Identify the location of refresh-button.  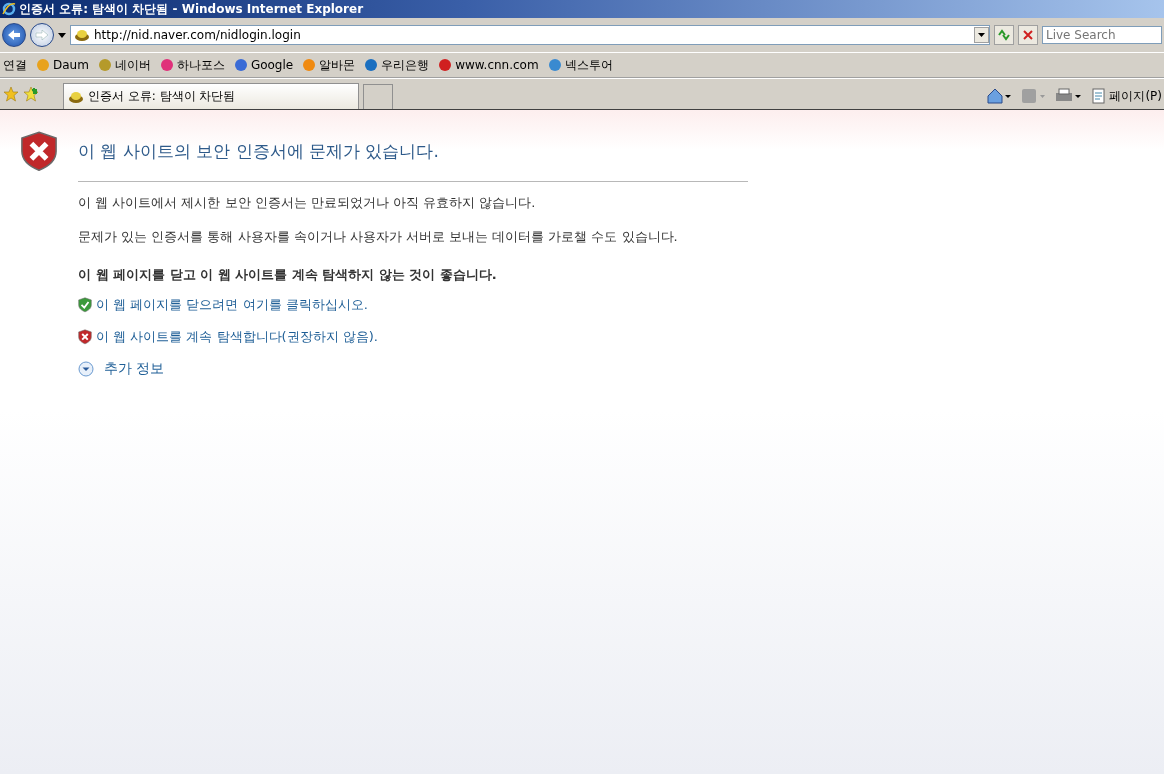
(1004, 35).